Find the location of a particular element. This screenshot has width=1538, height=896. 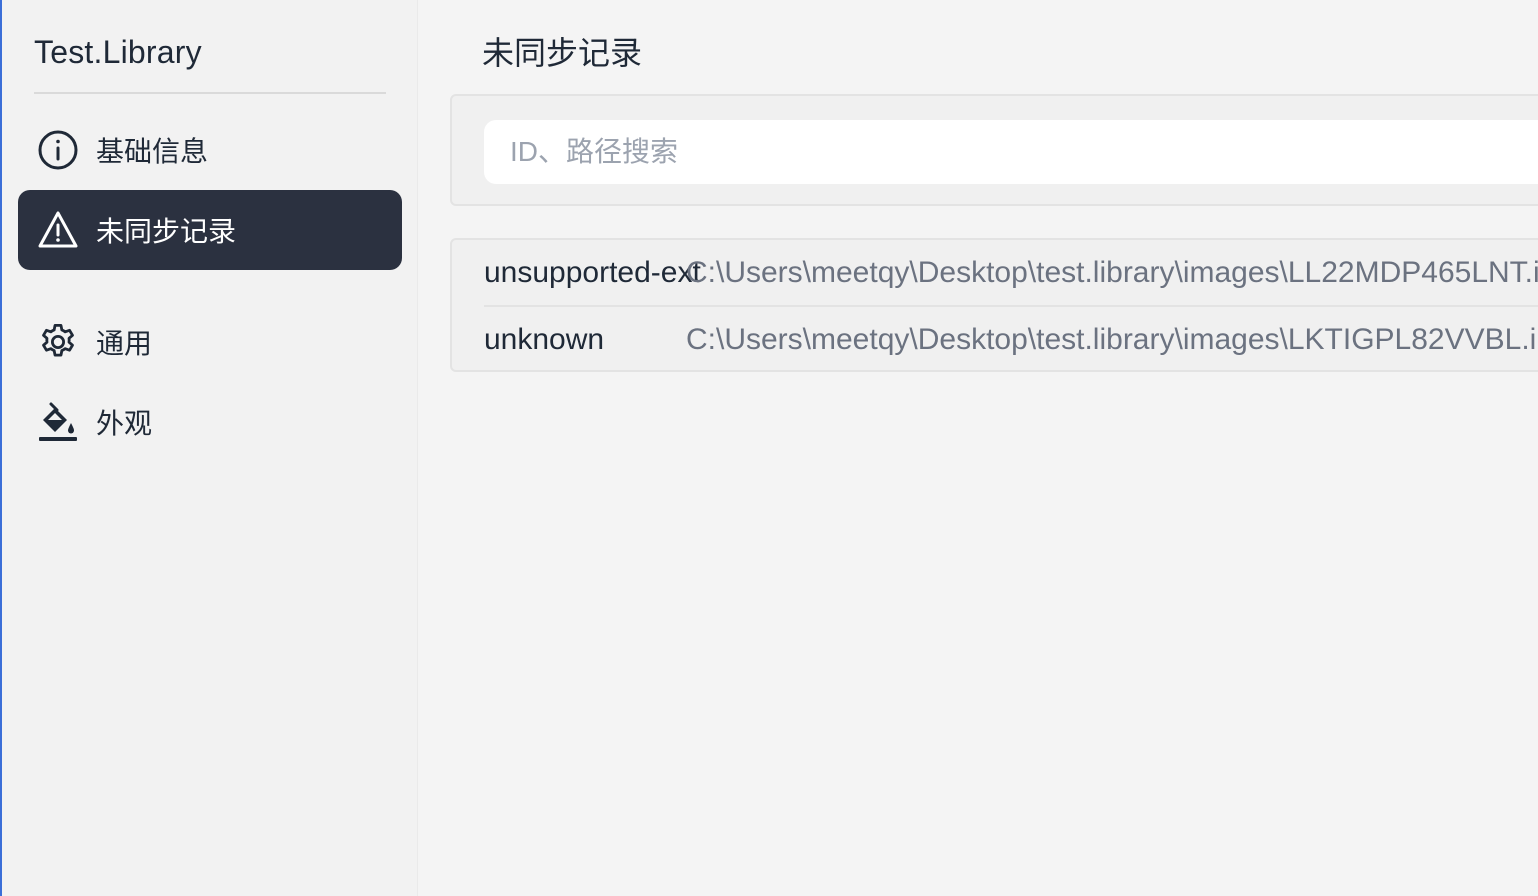

title-divider is located at coordinates (210, 93).